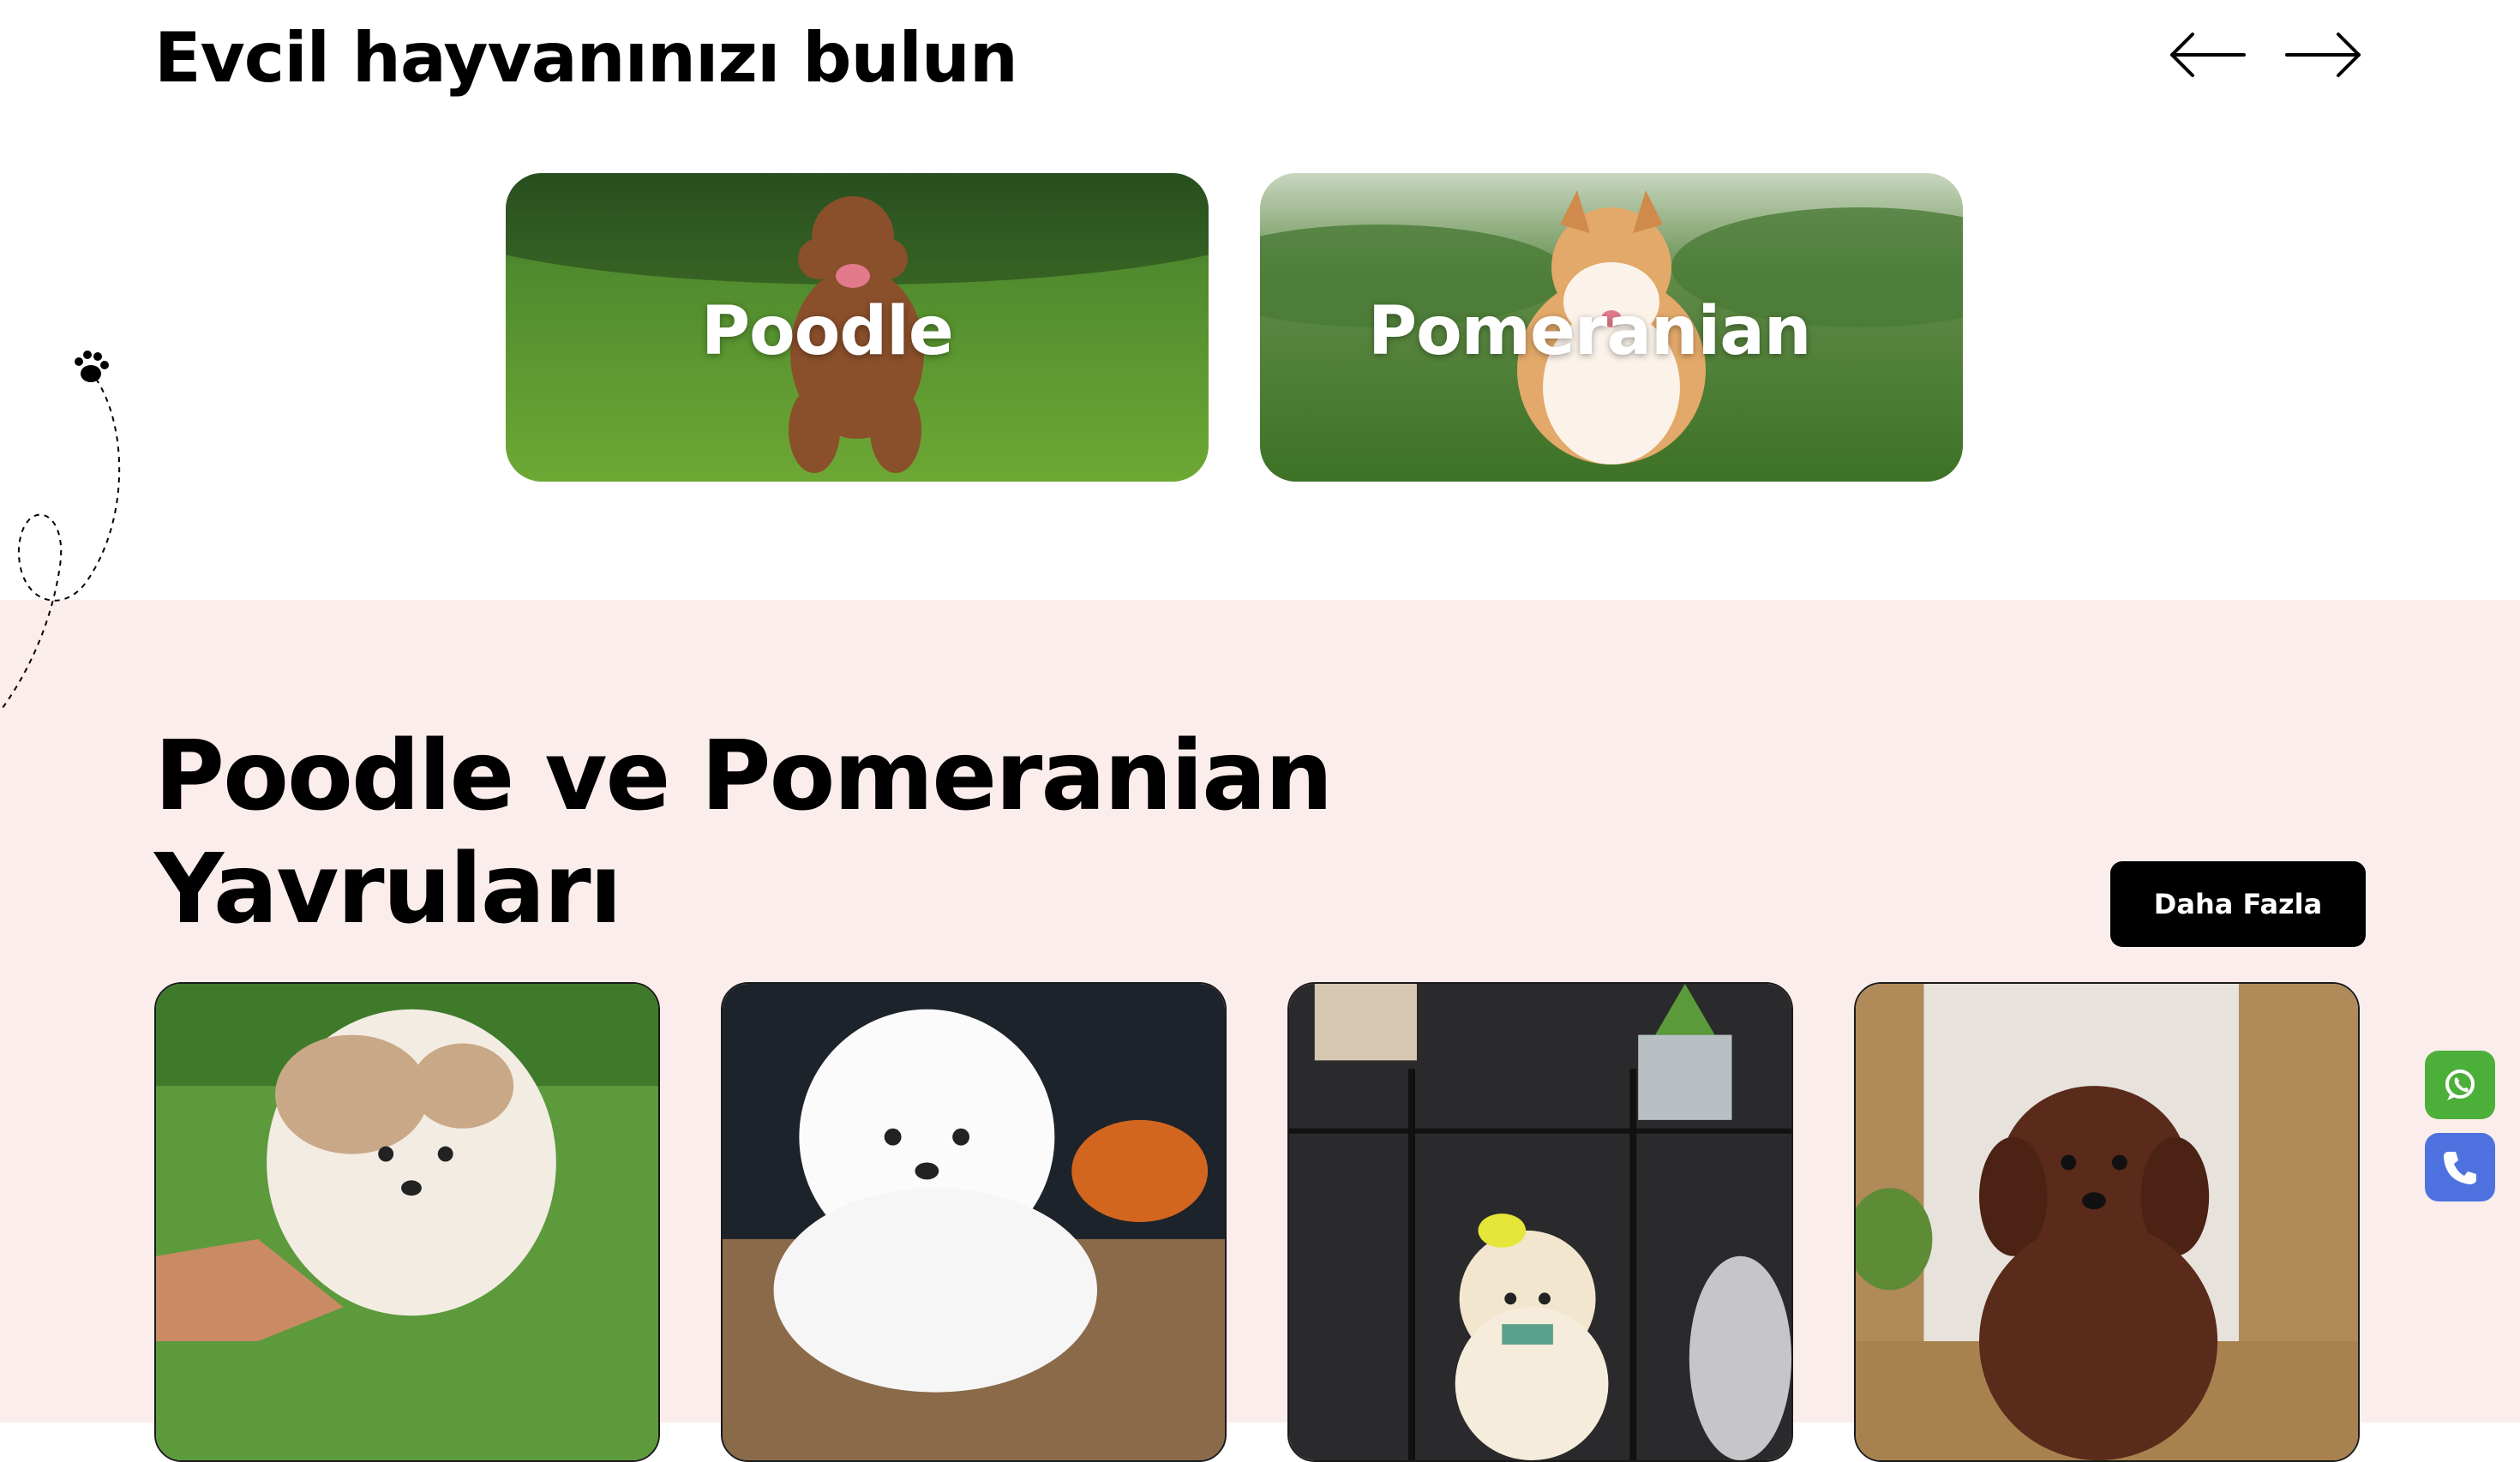  What do you see at coordinates (1589, 331) in the screenshot?
I see `category-label: Pomeranian` at bounding box center [1589, 331].